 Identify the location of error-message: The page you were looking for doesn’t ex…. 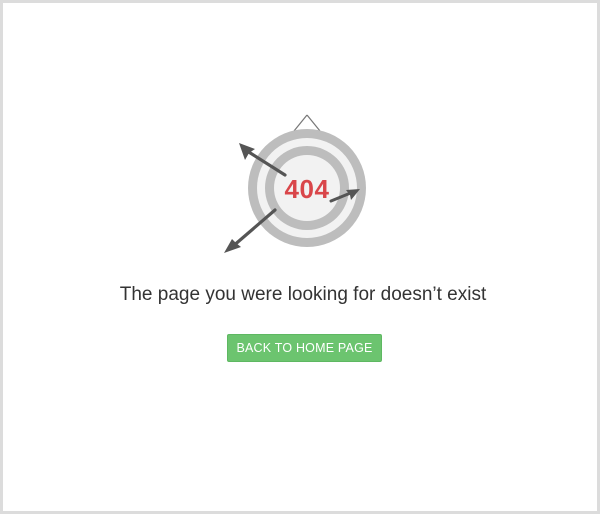
(303, 294).